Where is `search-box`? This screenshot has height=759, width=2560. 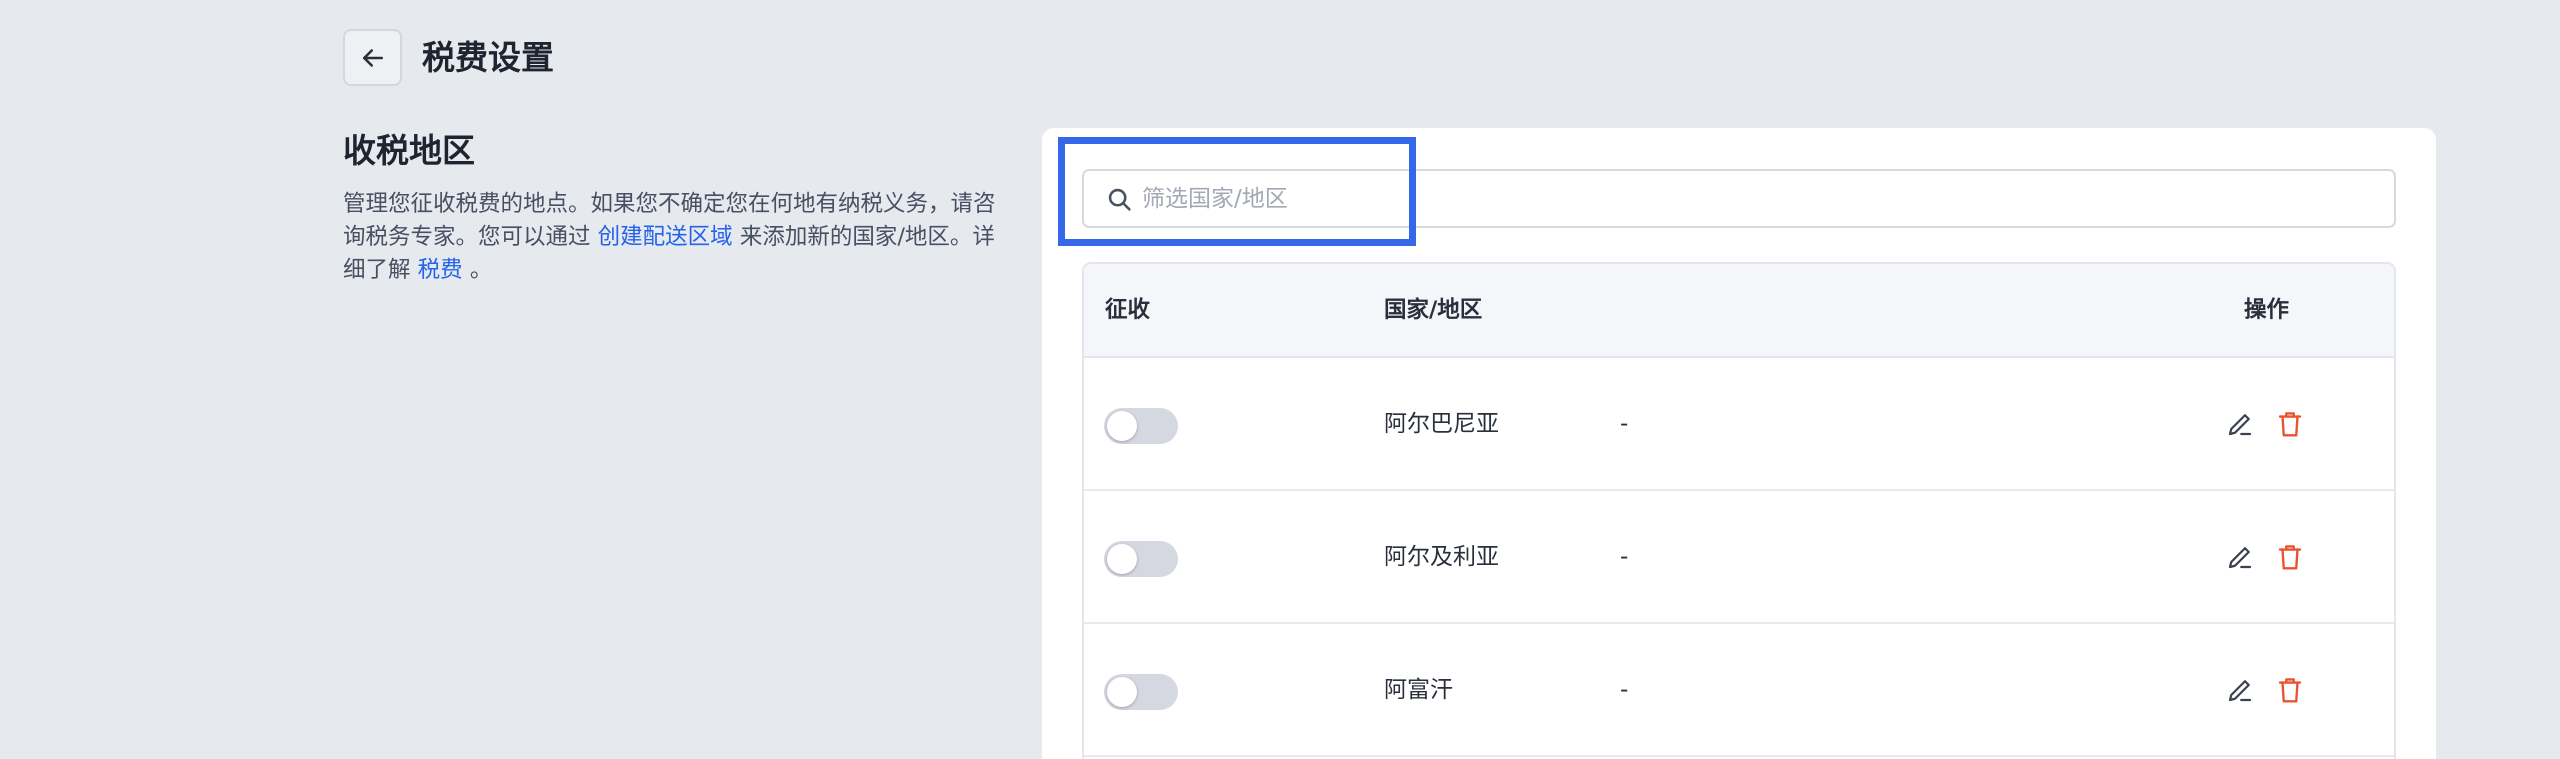
search-box is located at coordinates (1739, 198).